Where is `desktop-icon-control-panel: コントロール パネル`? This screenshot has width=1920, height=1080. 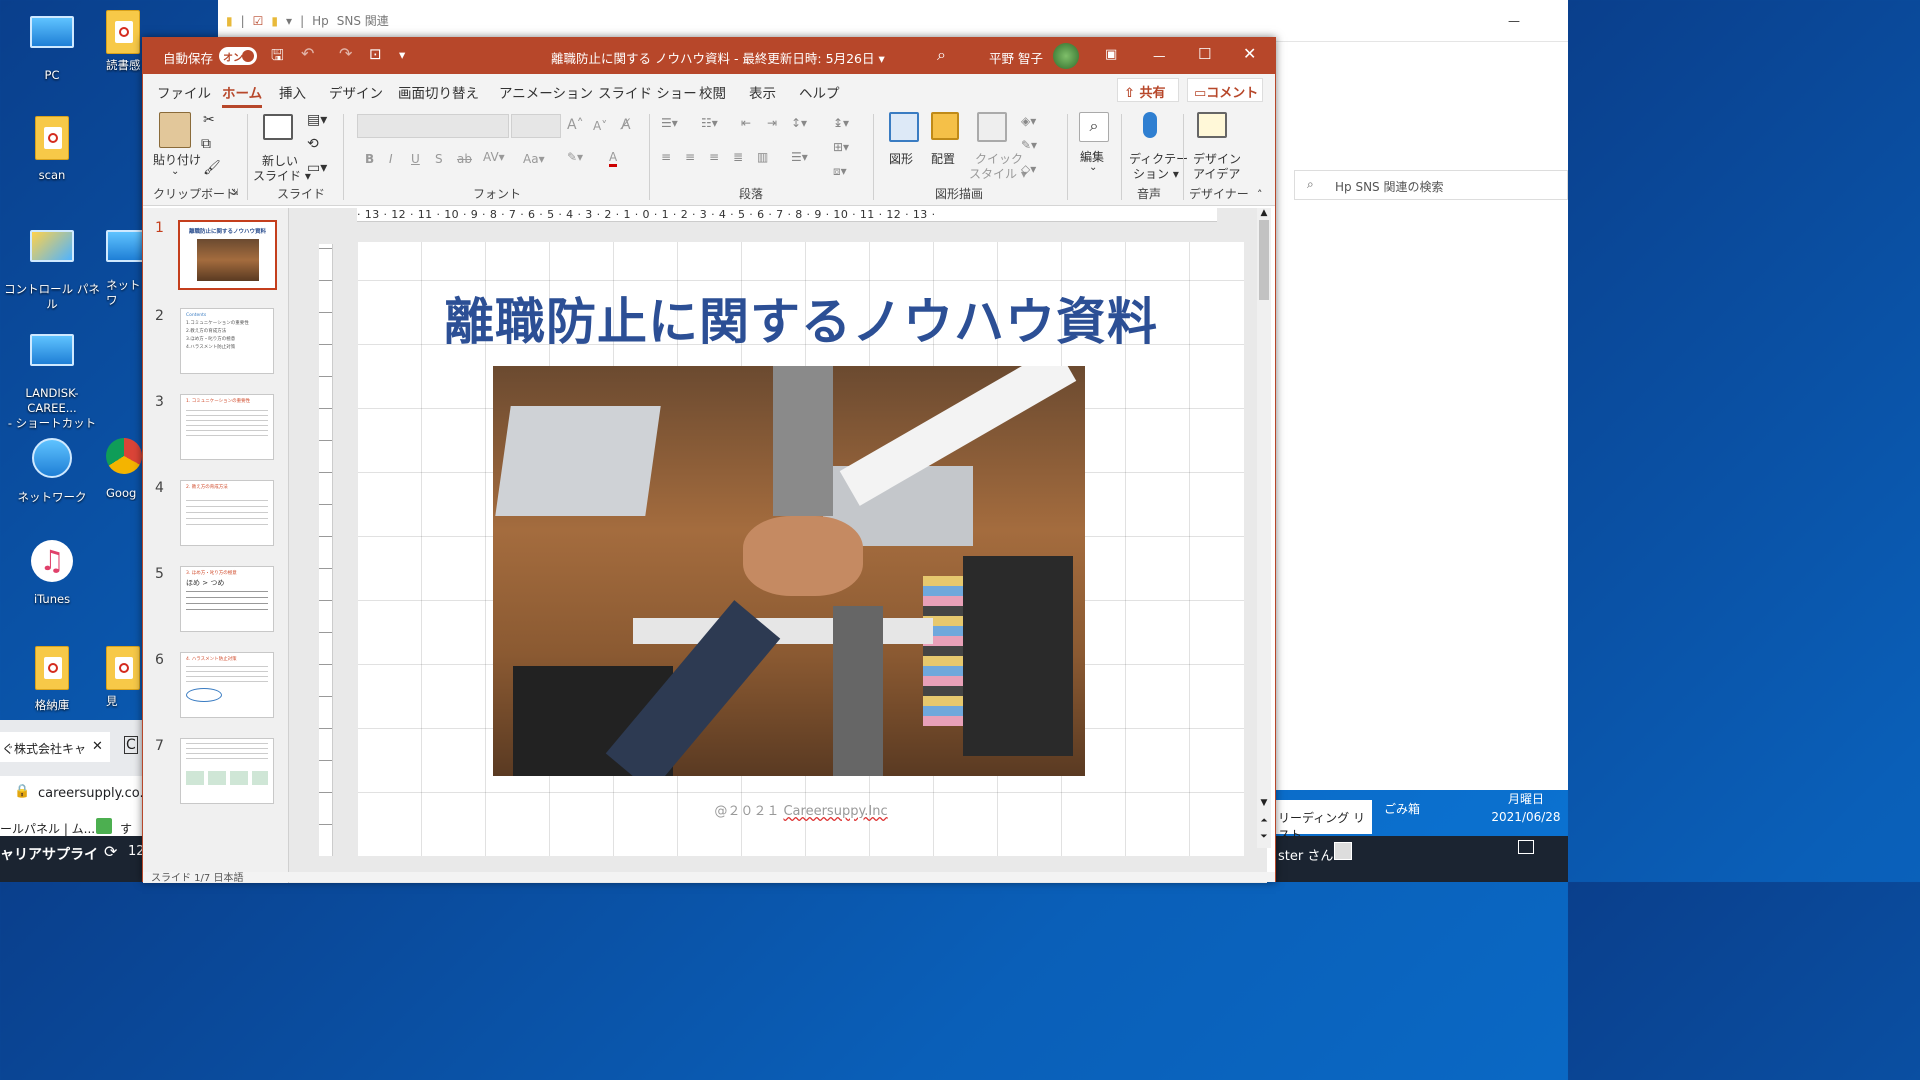 desktop-icon-control-panel: コントロール パネル is located at coordinates (52, 268).